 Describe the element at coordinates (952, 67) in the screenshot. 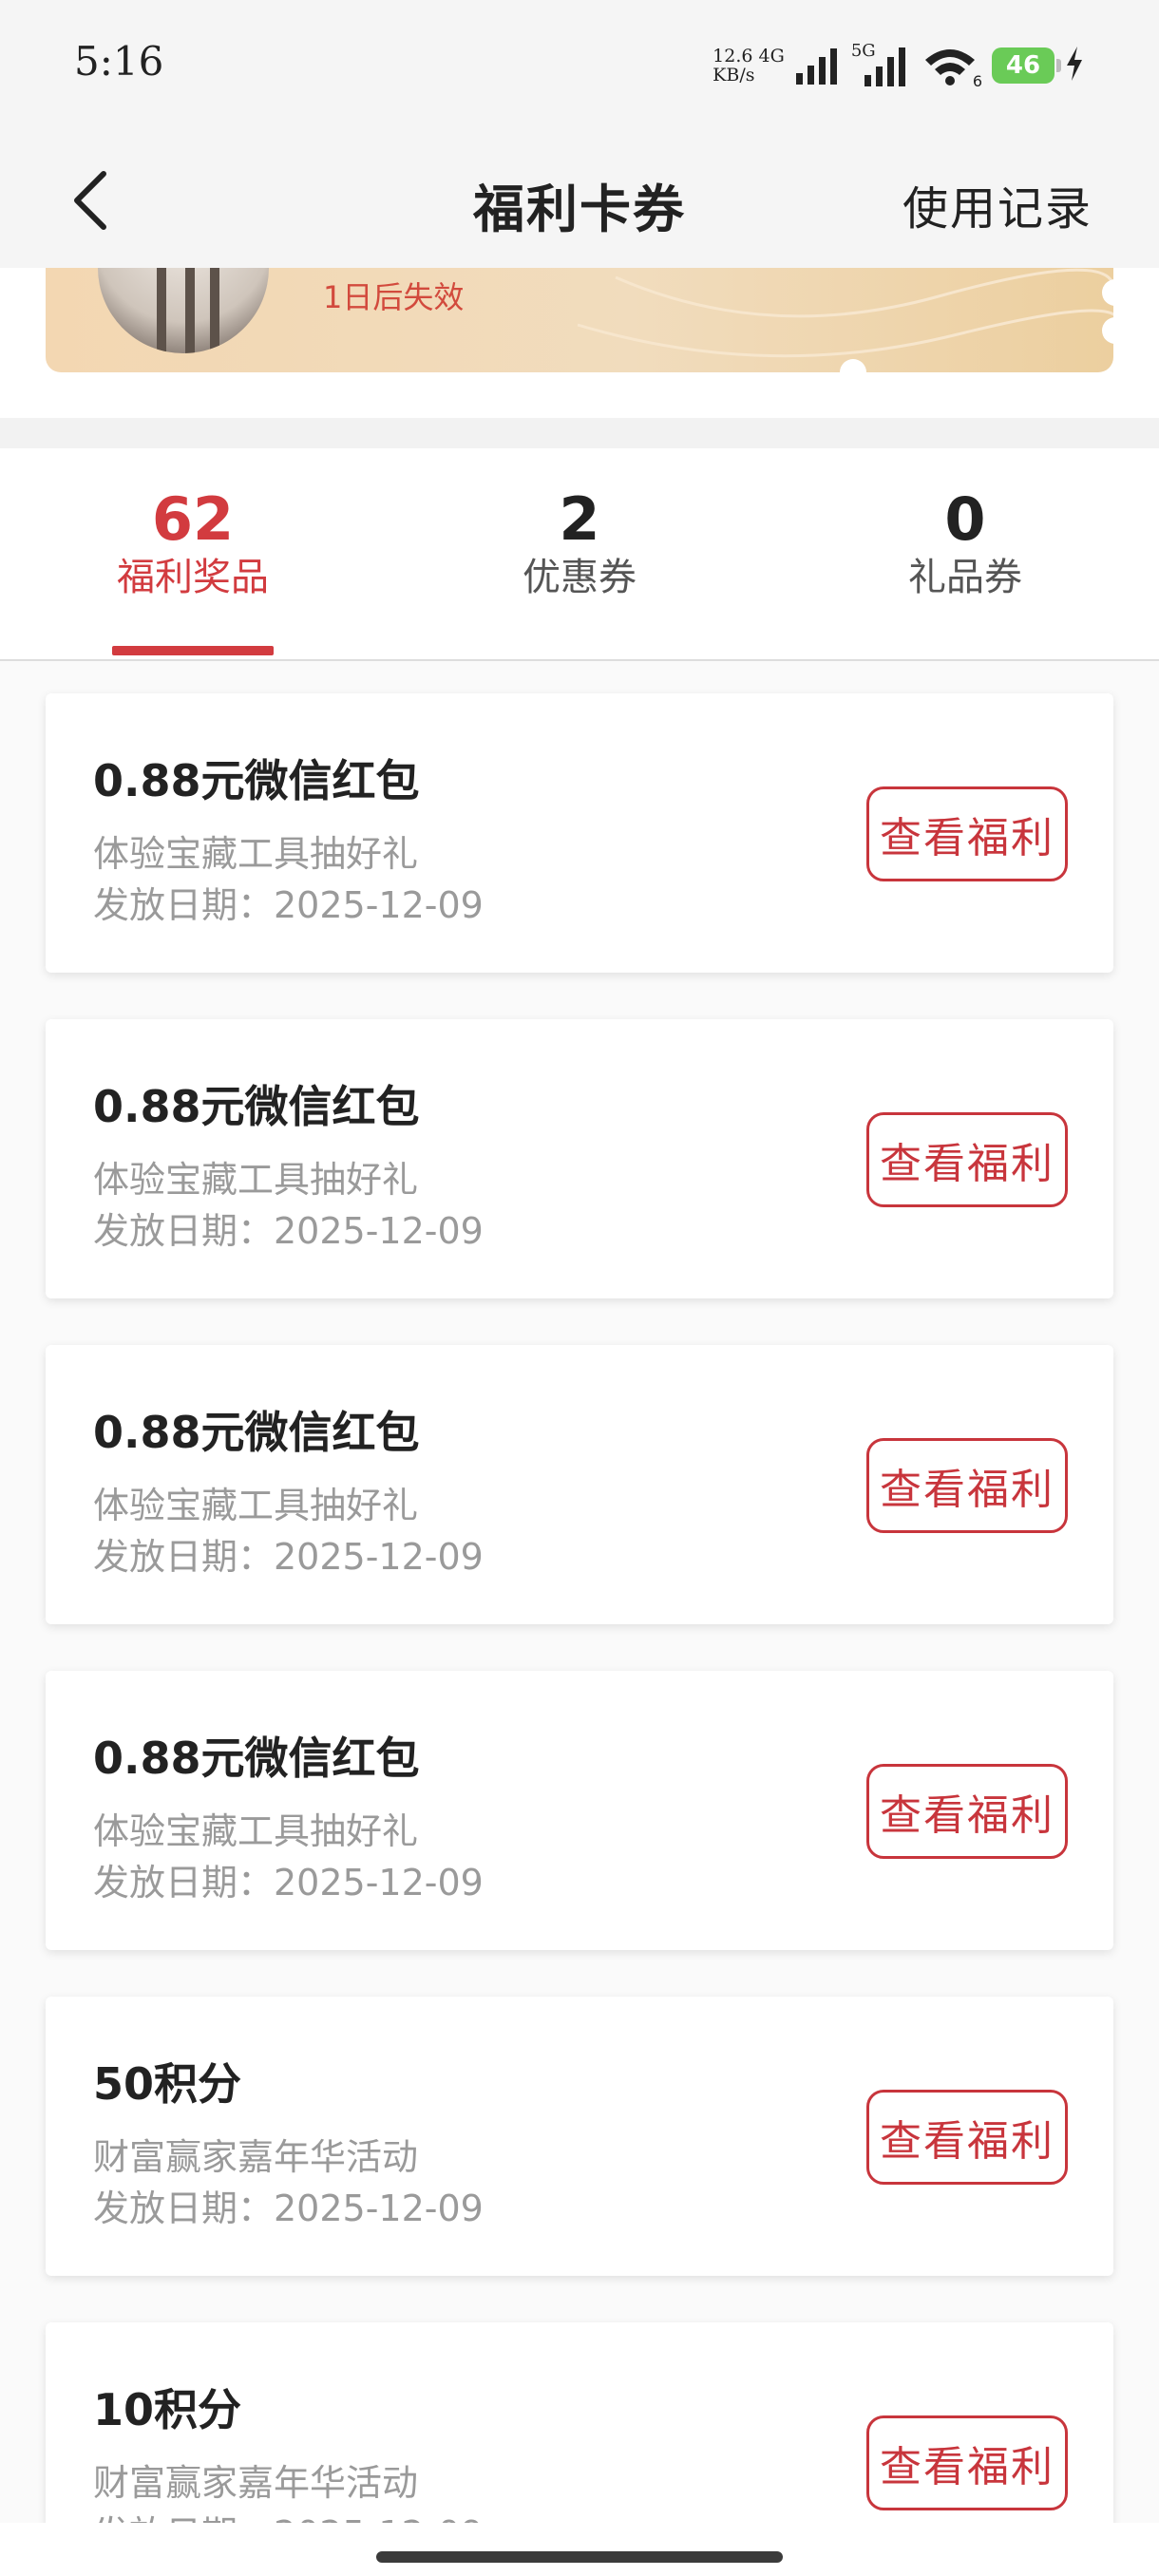

I see `wifi-icon: 6` at that location.